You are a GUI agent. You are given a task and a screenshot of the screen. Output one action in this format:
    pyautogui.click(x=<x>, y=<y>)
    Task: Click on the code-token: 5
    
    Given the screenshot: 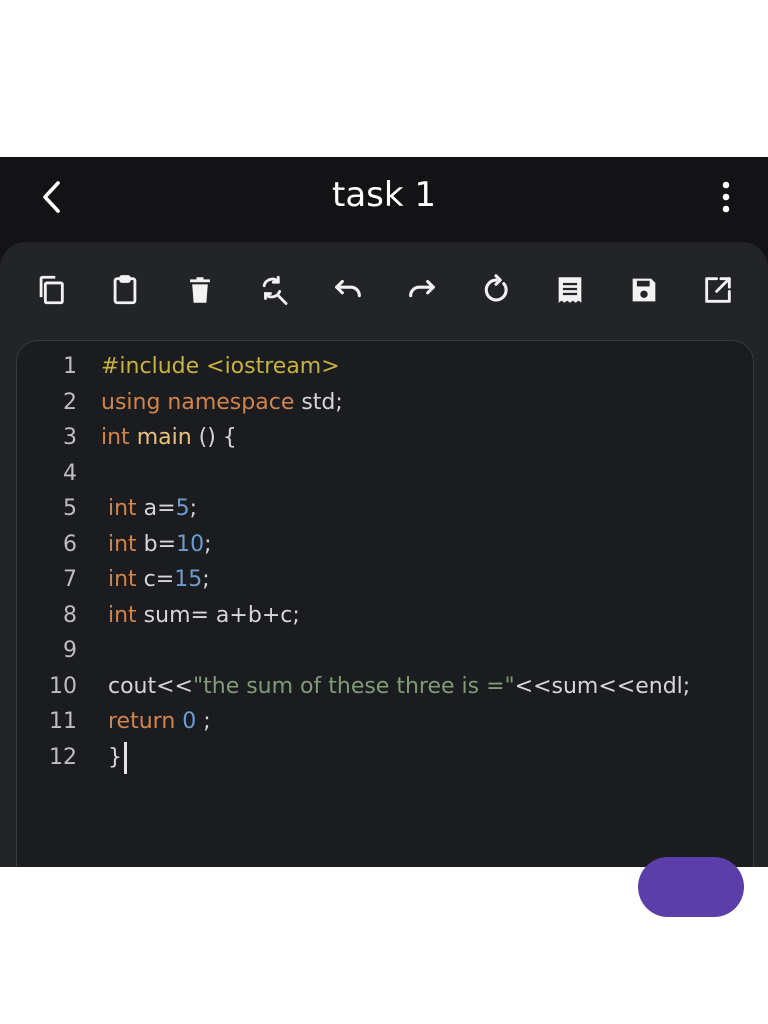 What is the action you would take?
    pyautogui.click(x=182, y=508)
    